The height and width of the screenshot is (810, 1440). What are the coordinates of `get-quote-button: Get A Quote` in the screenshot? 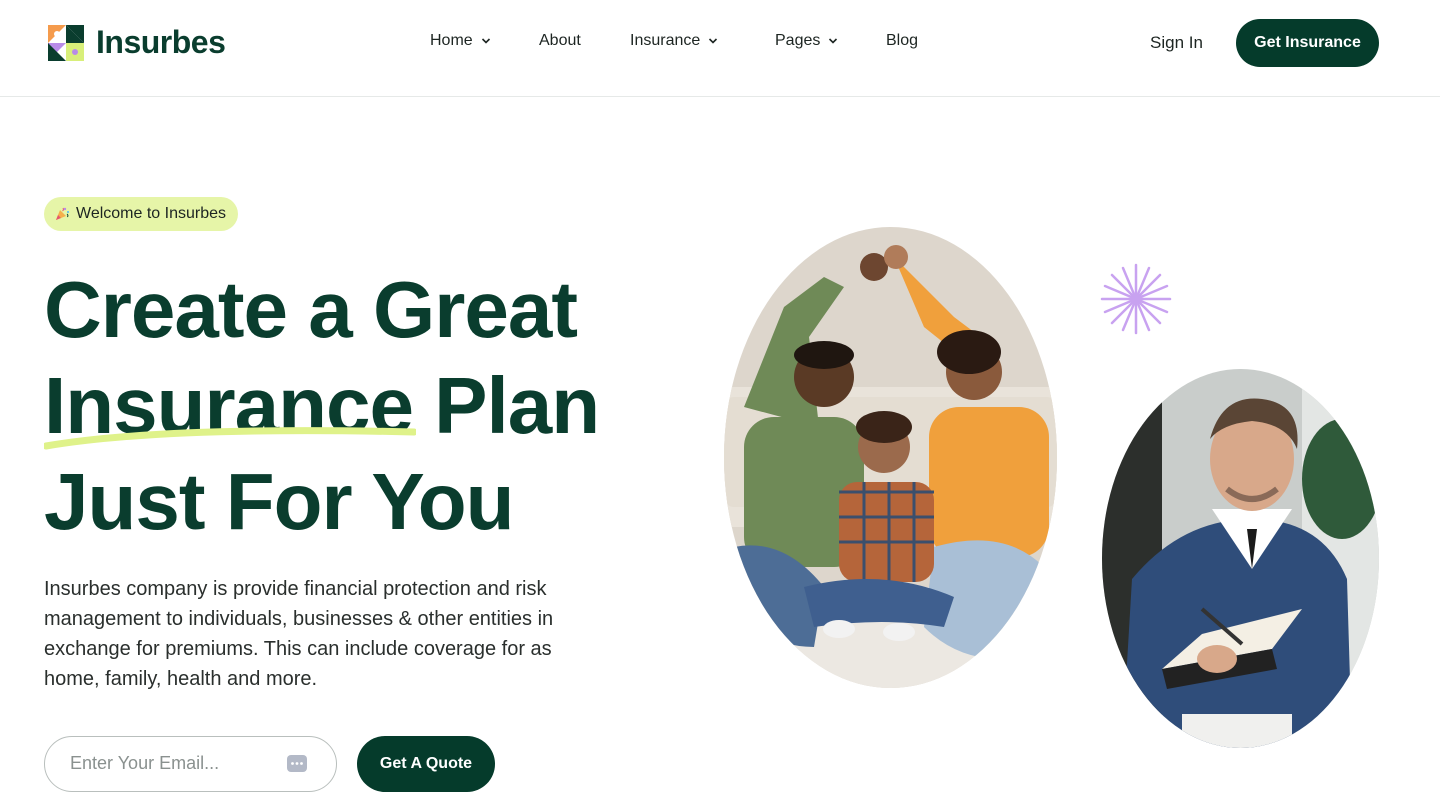 It's located at (426, 764).